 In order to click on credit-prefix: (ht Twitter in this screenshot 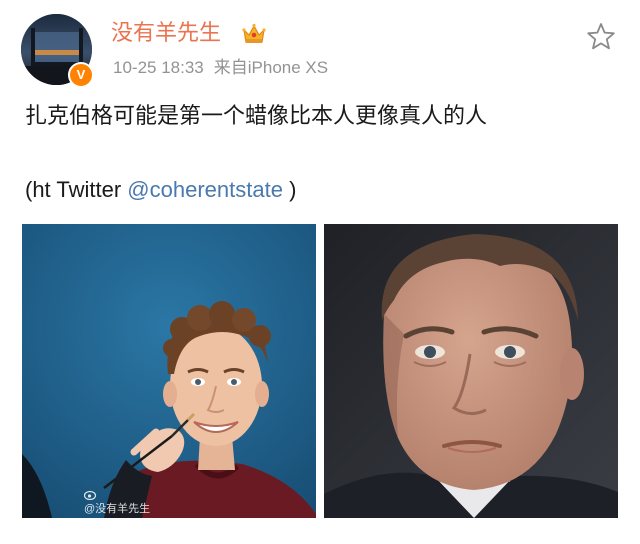, I will do `click(76, 189)`.